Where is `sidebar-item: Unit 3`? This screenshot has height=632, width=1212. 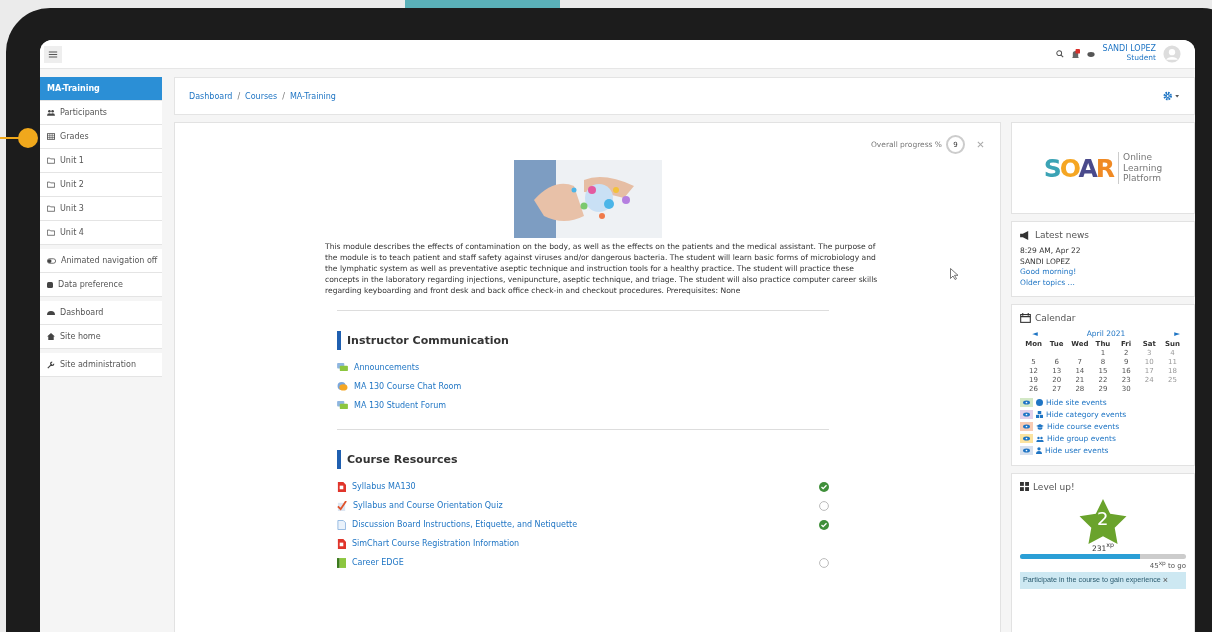 sidebar-item: Unit 3 is located at coordinates (101, 209).